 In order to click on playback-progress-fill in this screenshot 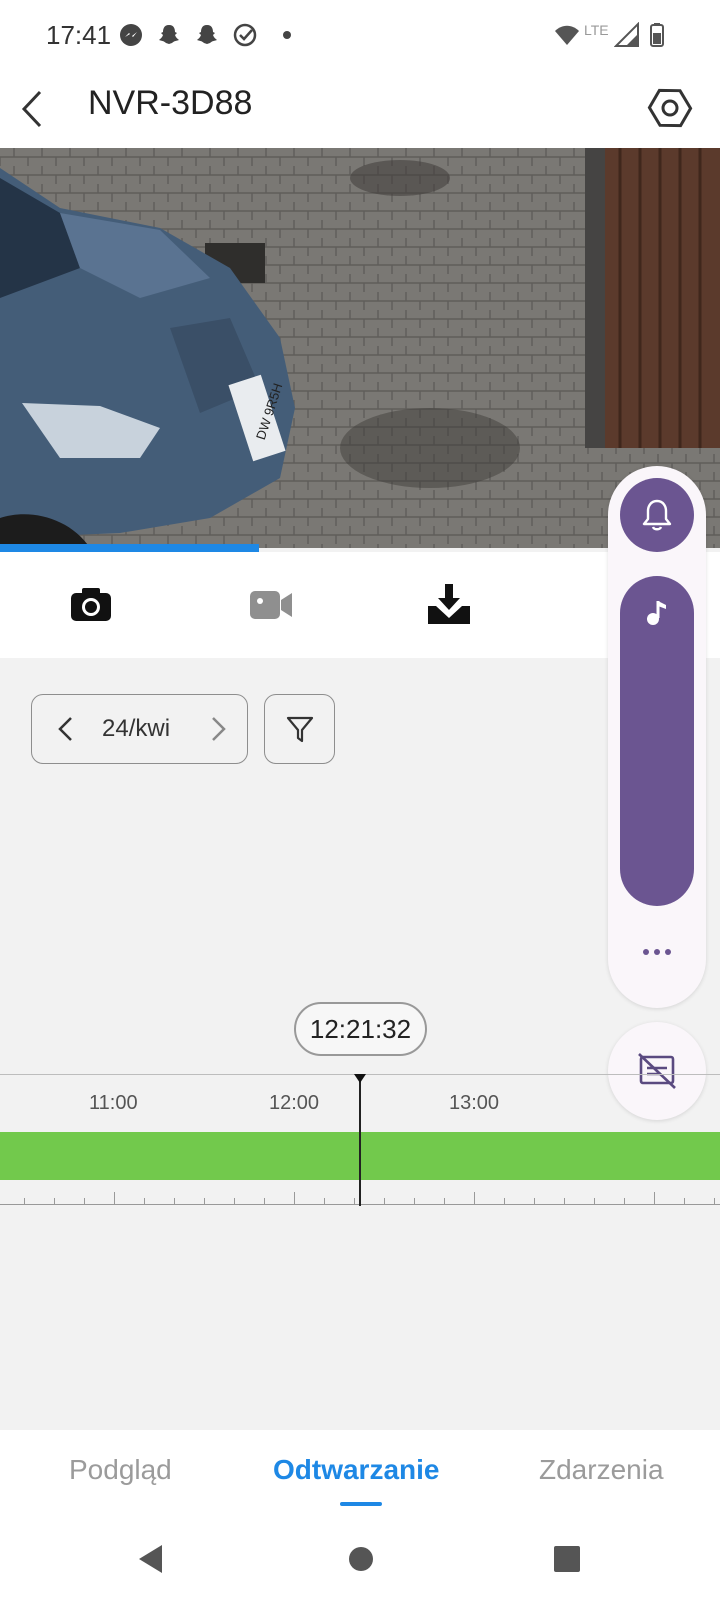, I will do `click(130, 548)`.